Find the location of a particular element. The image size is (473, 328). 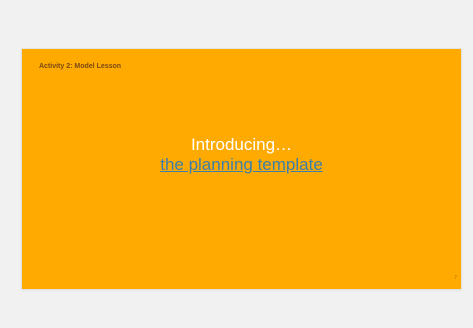

slide-title-block: Introducing… the planning template is located at coordinates (241, 155).